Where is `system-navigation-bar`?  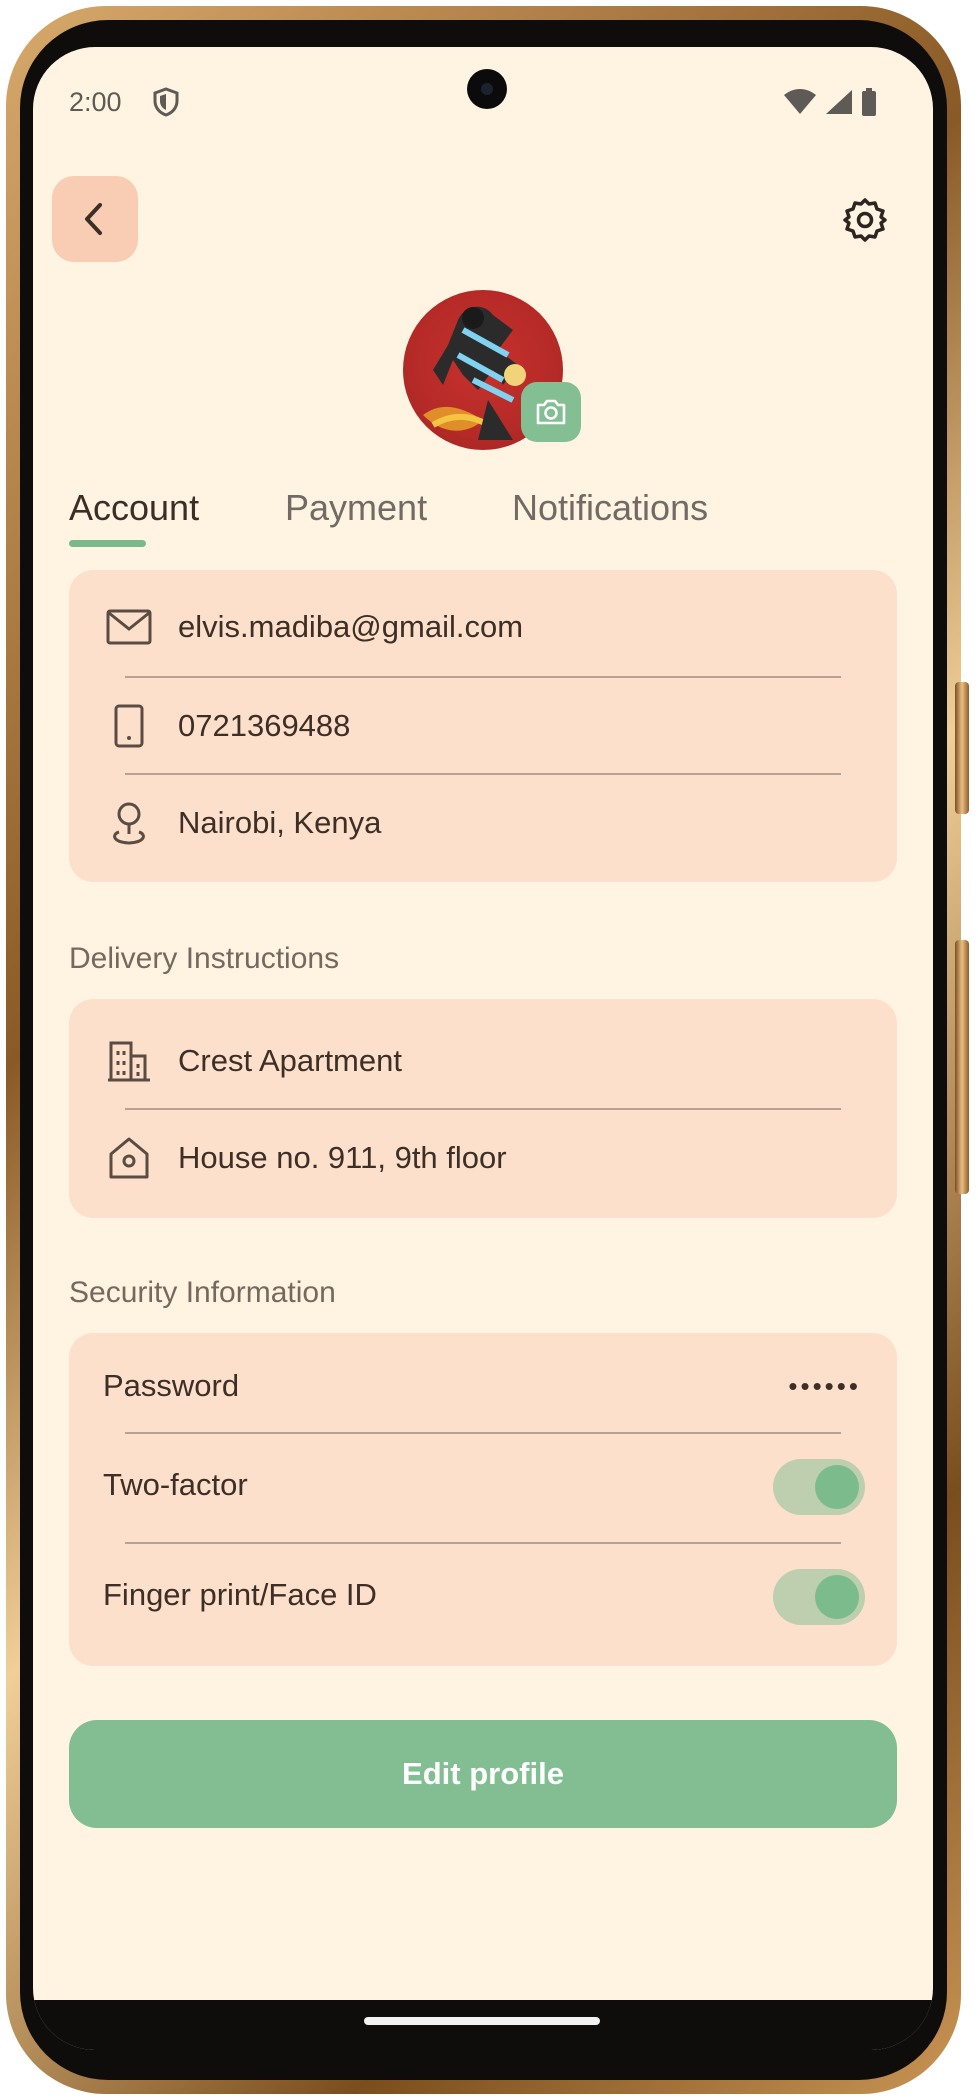
system-navigation-bar is located at coordinates (483, 2025).